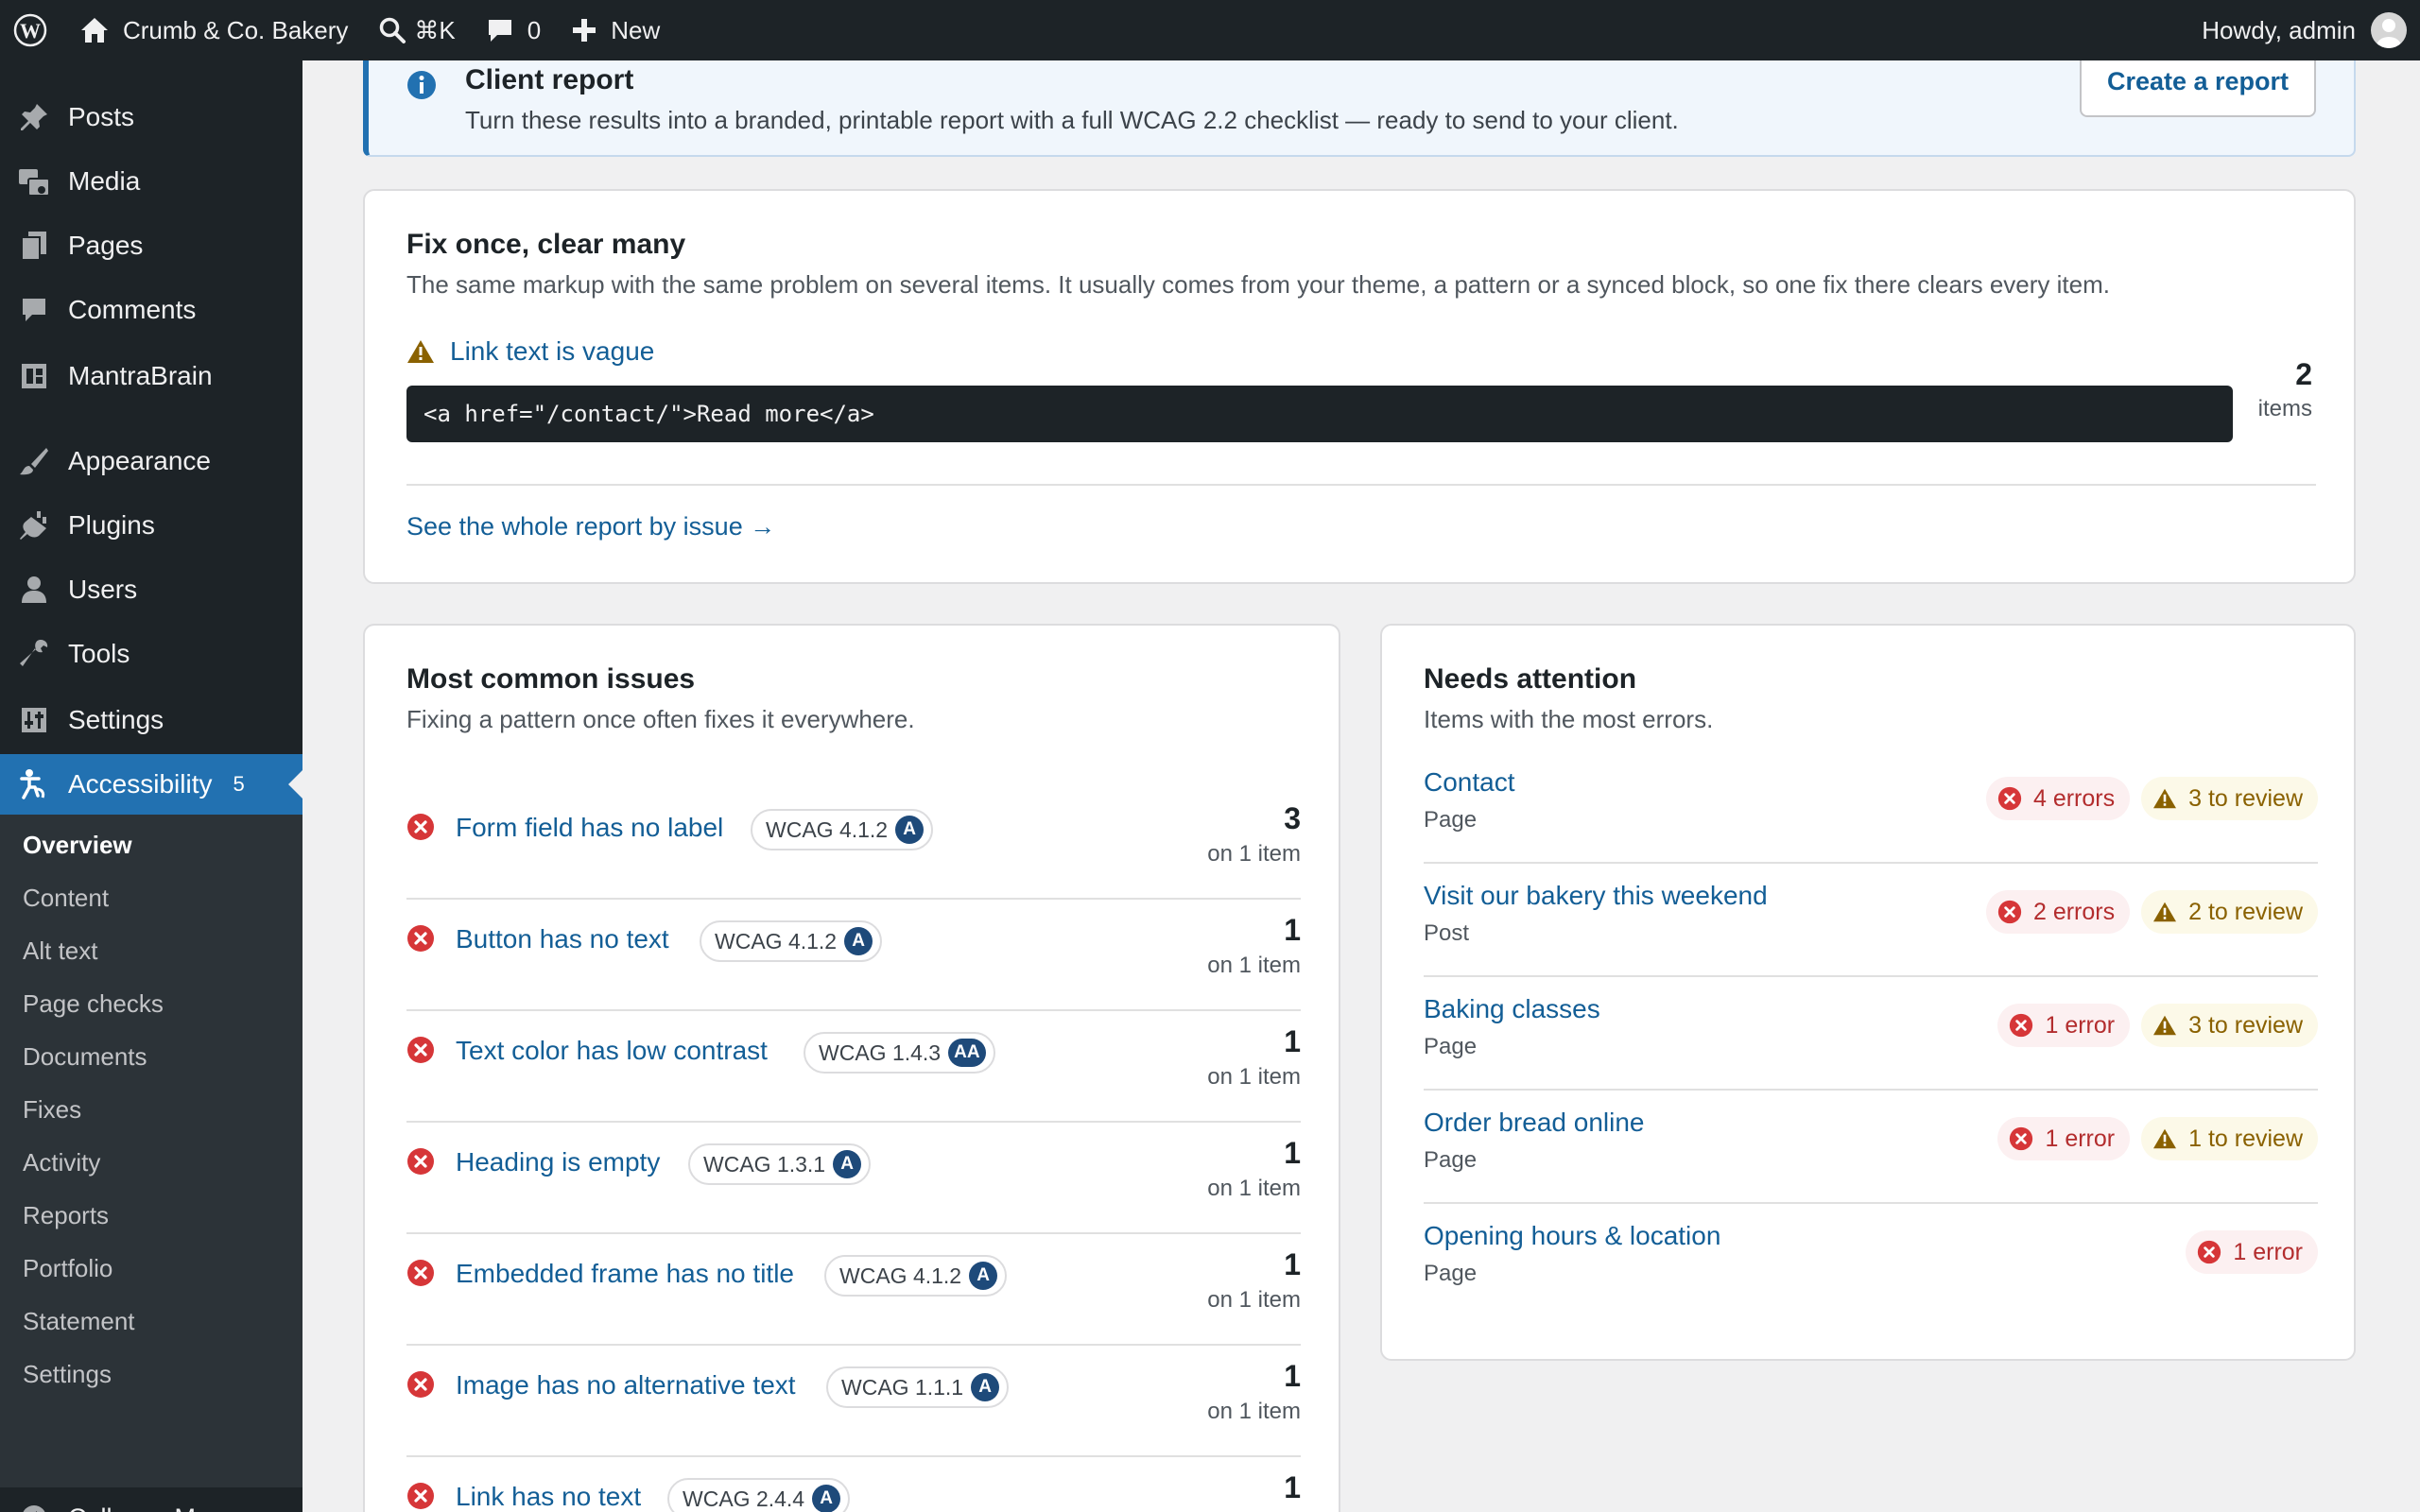 This screenshot has height=1512, width=2420. Describe the element at coordinates (151, 784) in the screenshot. I see `sidebar-item-accessibility: Accessibility 5` at that location.